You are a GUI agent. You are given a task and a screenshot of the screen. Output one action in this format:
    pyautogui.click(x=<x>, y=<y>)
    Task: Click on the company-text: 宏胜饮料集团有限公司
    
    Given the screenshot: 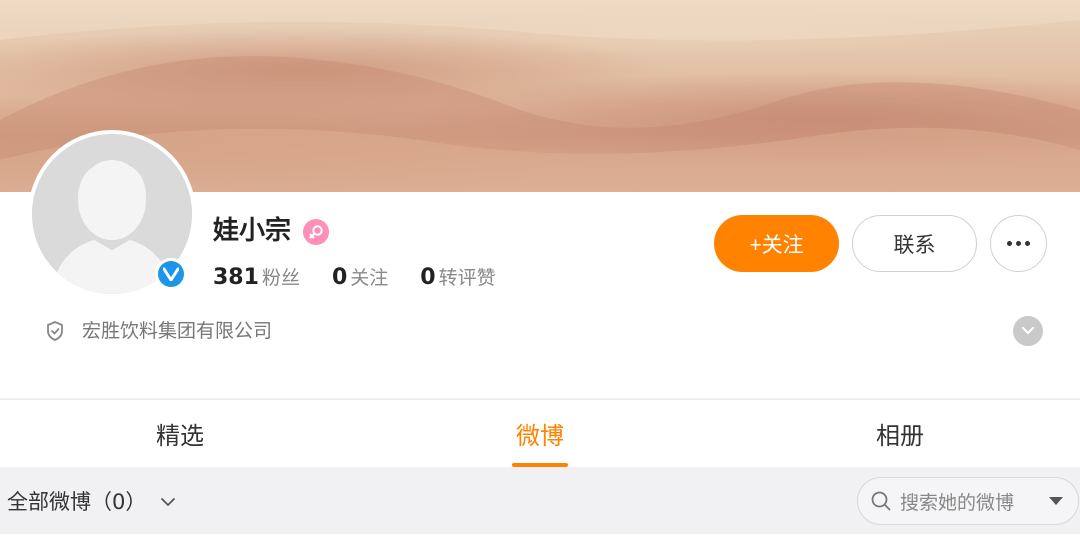 What is the action you would take?
    pyautogui.click(x=177, y=331)
    